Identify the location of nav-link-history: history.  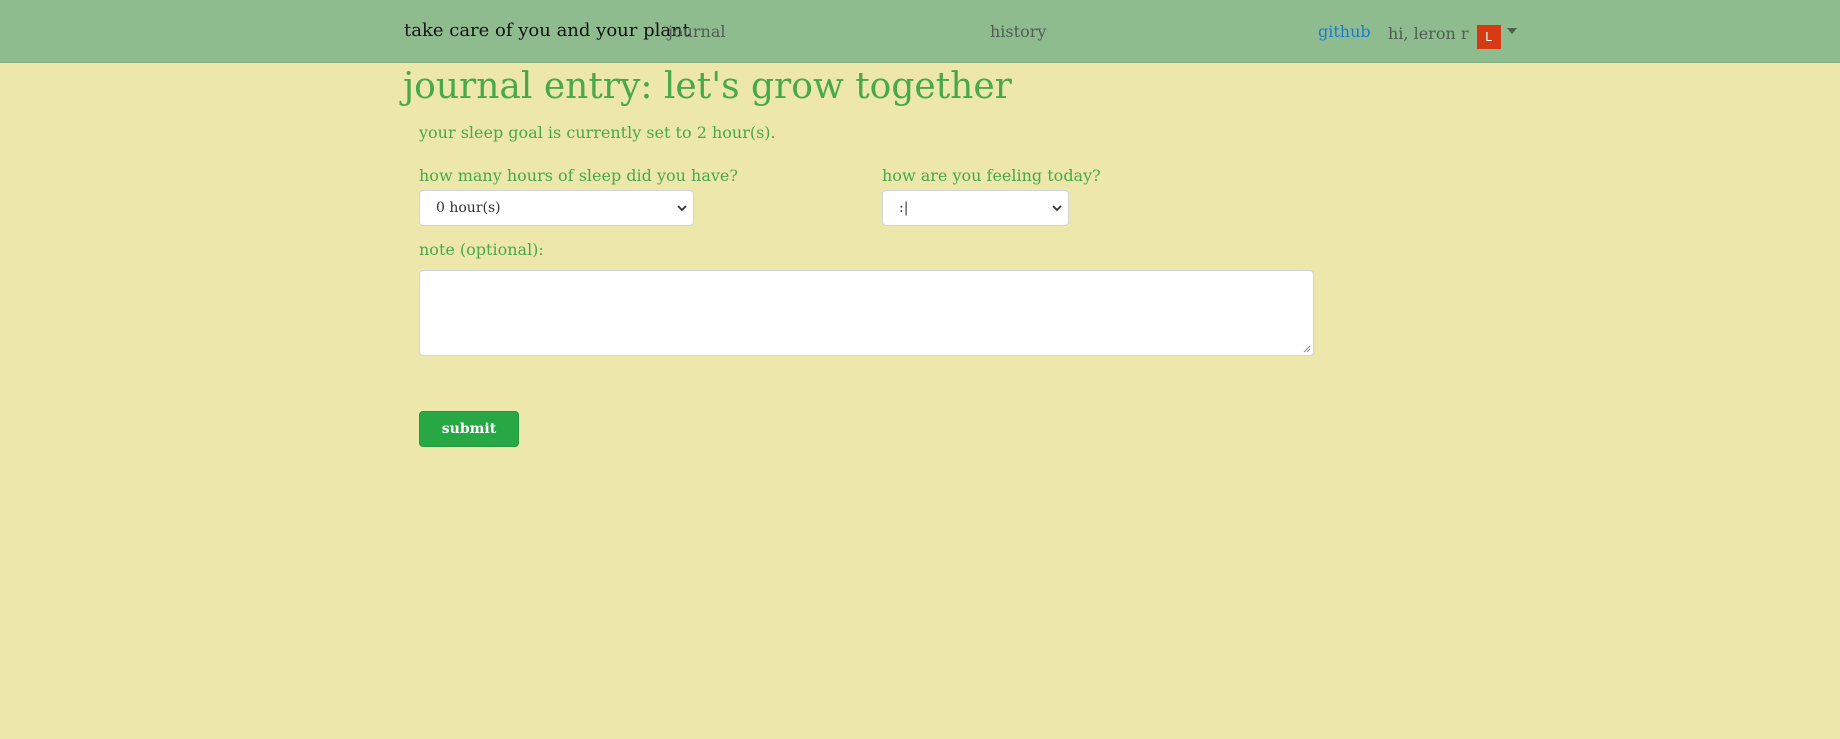
(1018, 31).